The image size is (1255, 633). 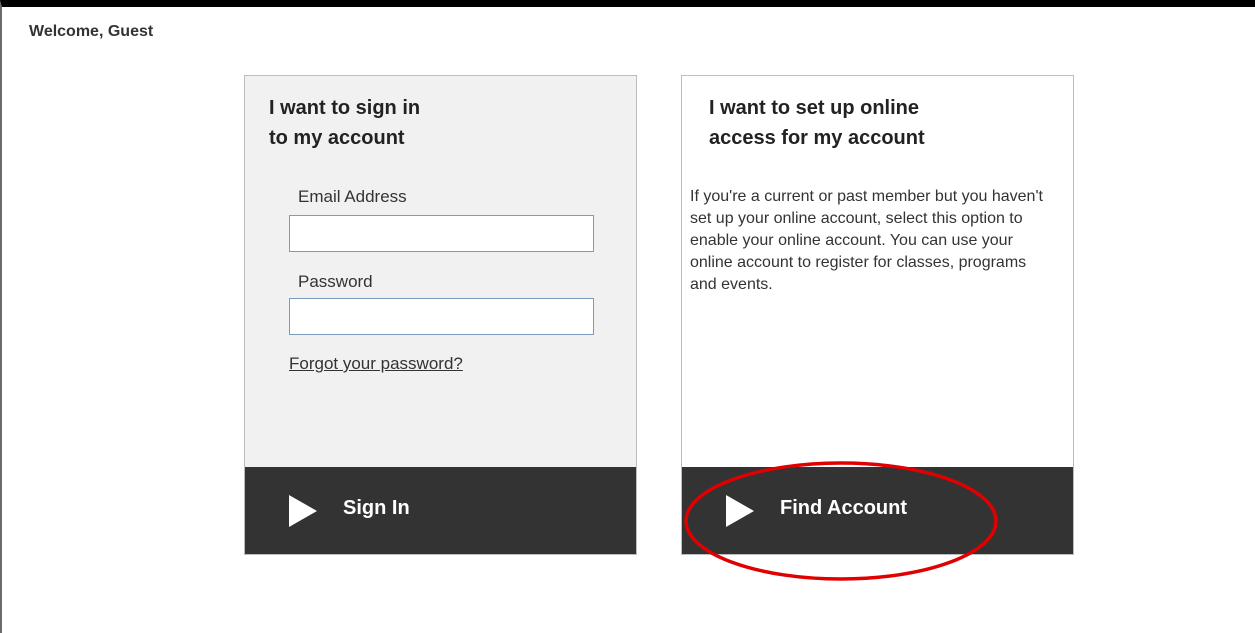 What do you see at coordinates (814, 108) in the screenshot?
I see `setup-title-line1: I want to set up online` at bounding box center [814, 108].